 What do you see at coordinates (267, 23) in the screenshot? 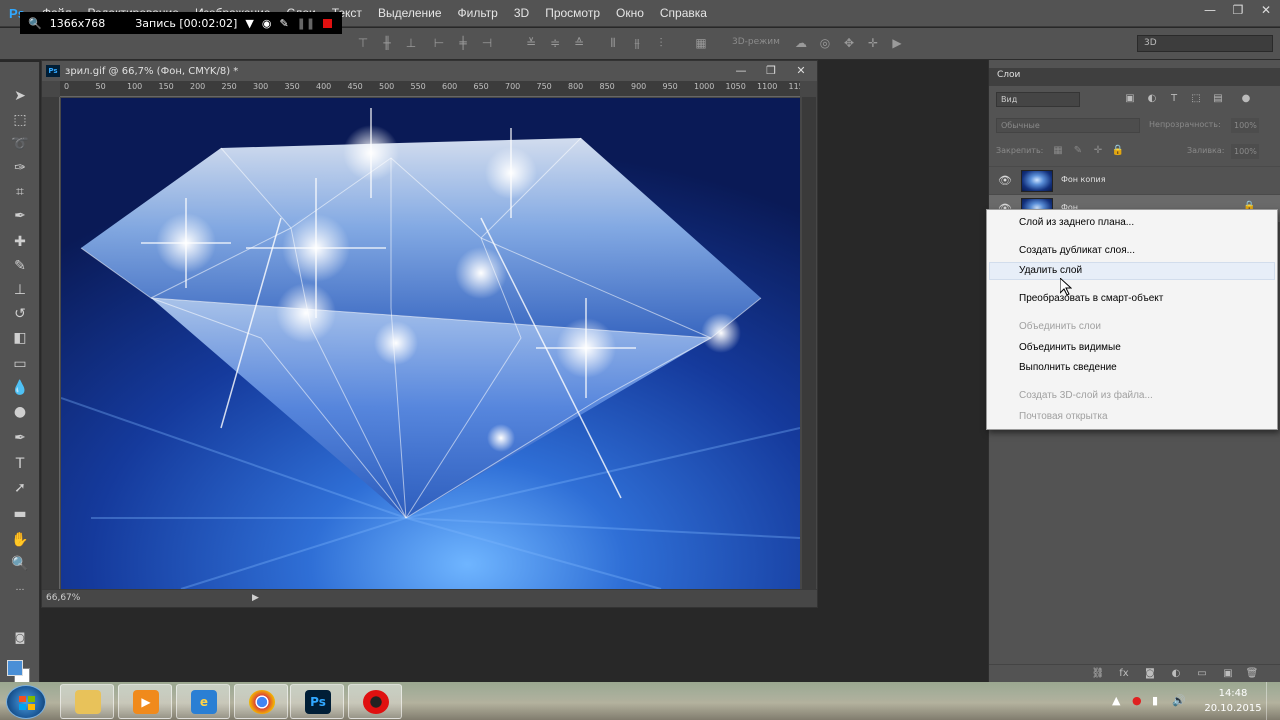
I see `camera-icon: ◉` at bounding box center [267, 23].